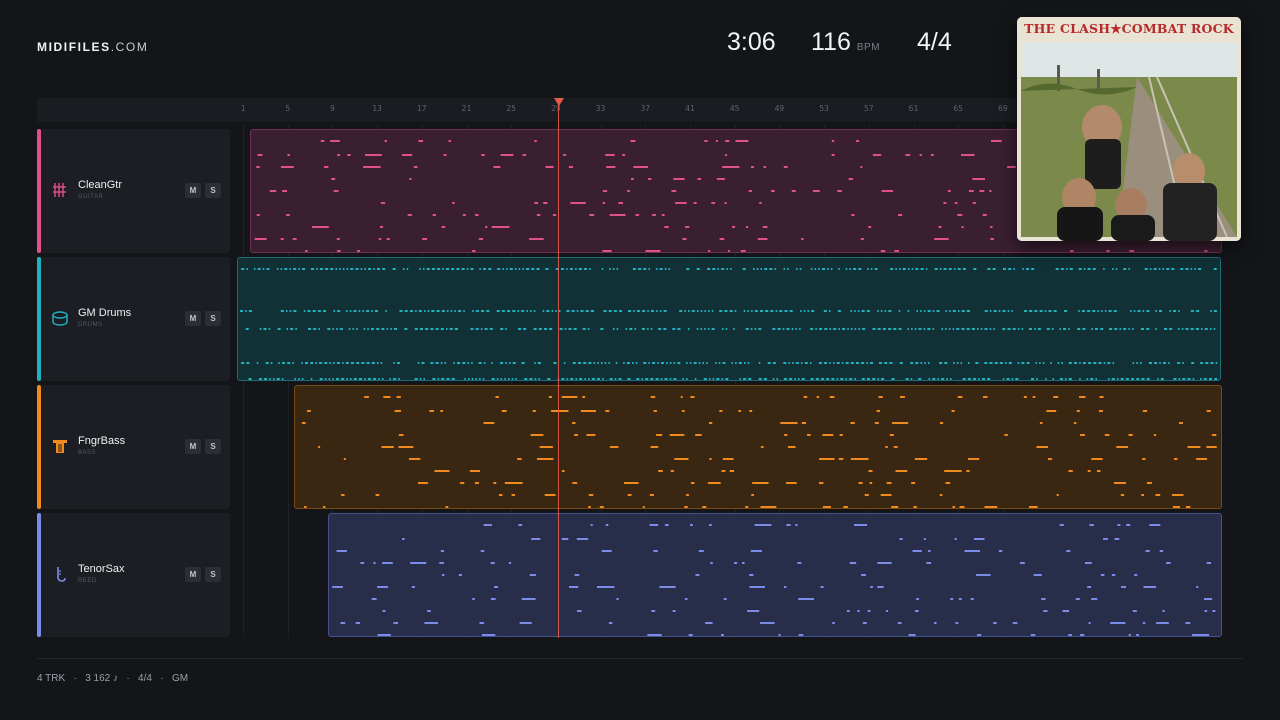 Image resolution: width=1280 pixels, height=720 pixels. Describe the element at coordinates (729, 319) in the screenshot. I see `midi-clip-gm-drums` at that location.